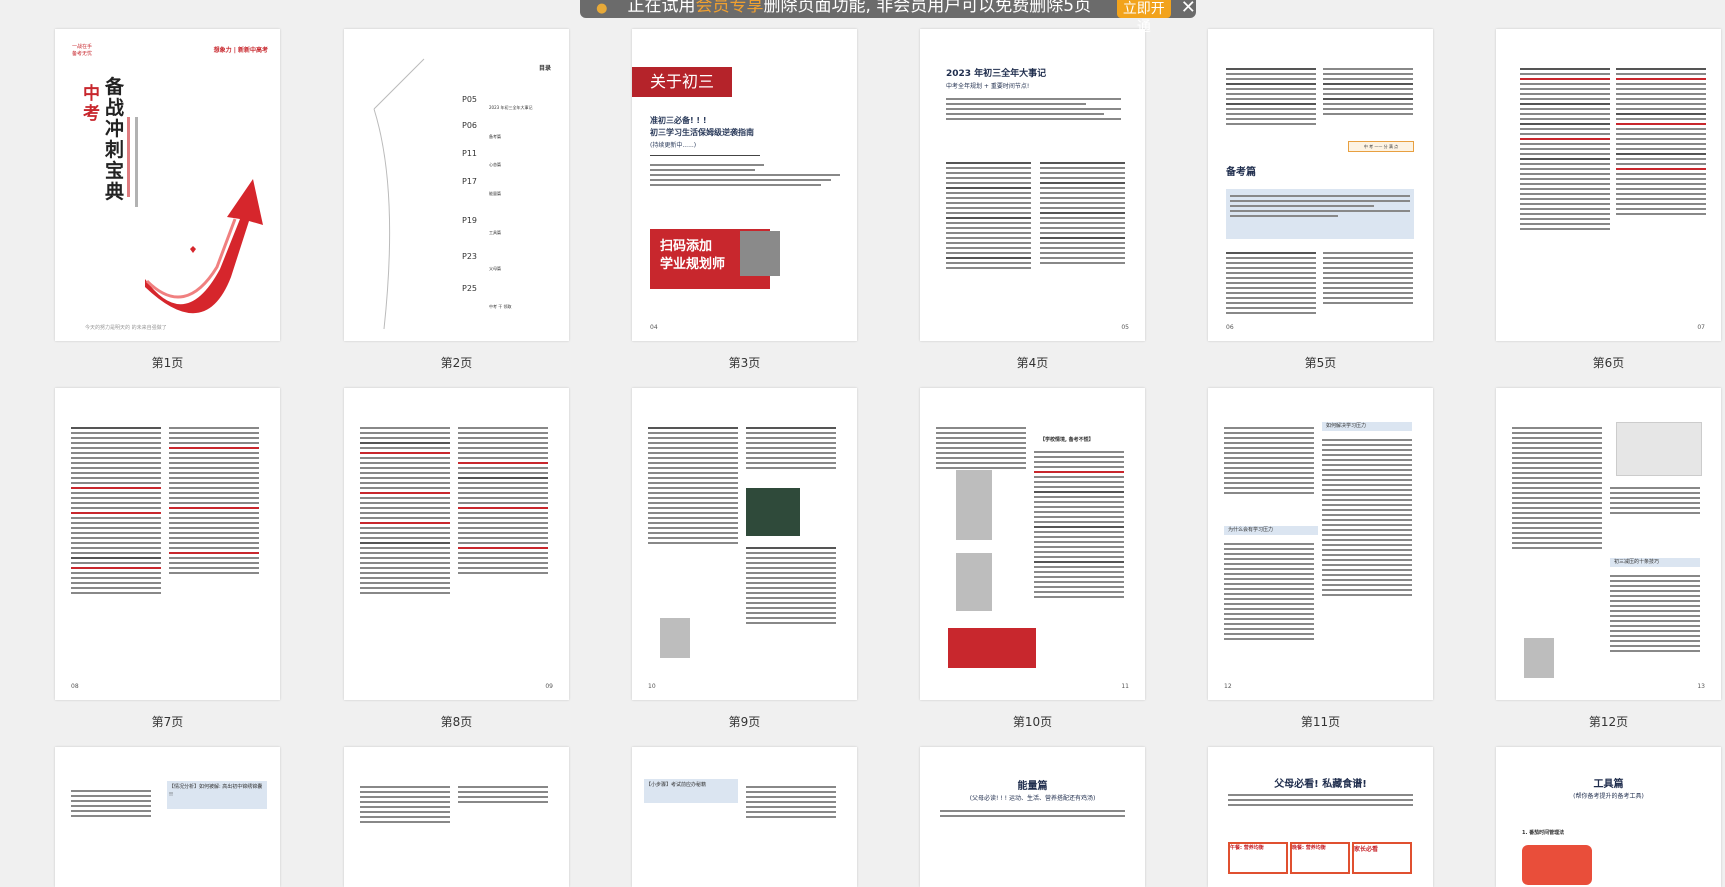  Describe the element at coordinates (1032, 817) in the screenshot. I see `page-thumb-16: 能量篇 (父母必读! ! ! 运动、生活、营养搭配还有鸡汤)` at that location.